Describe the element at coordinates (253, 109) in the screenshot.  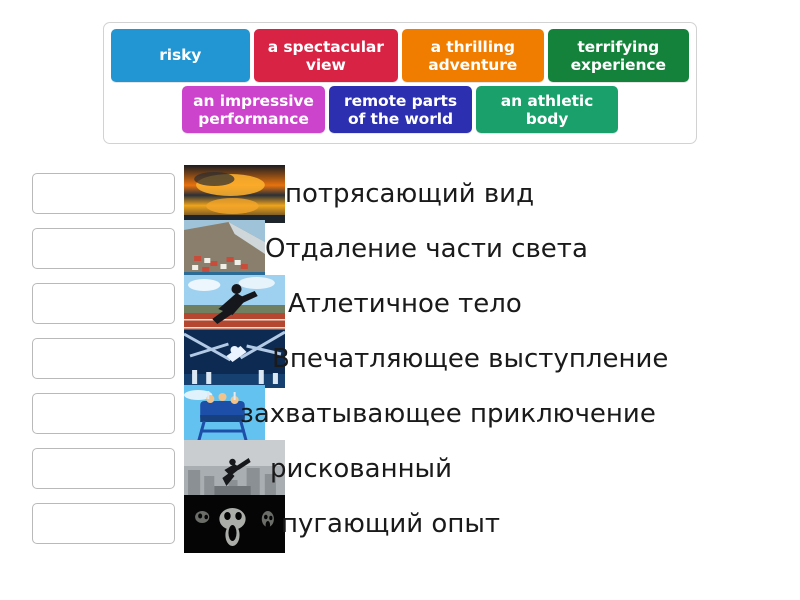
I see `word-tile: an impressive performance` at that location.